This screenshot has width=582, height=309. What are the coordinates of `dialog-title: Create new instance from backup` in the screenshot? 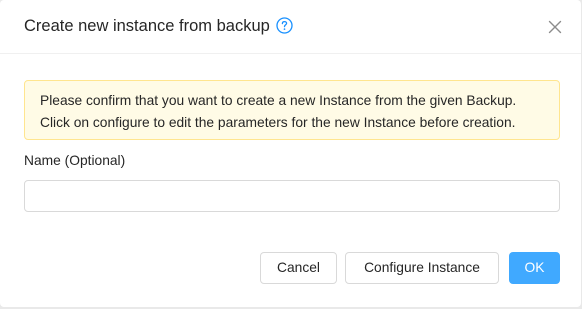 It's located at (147, 26).